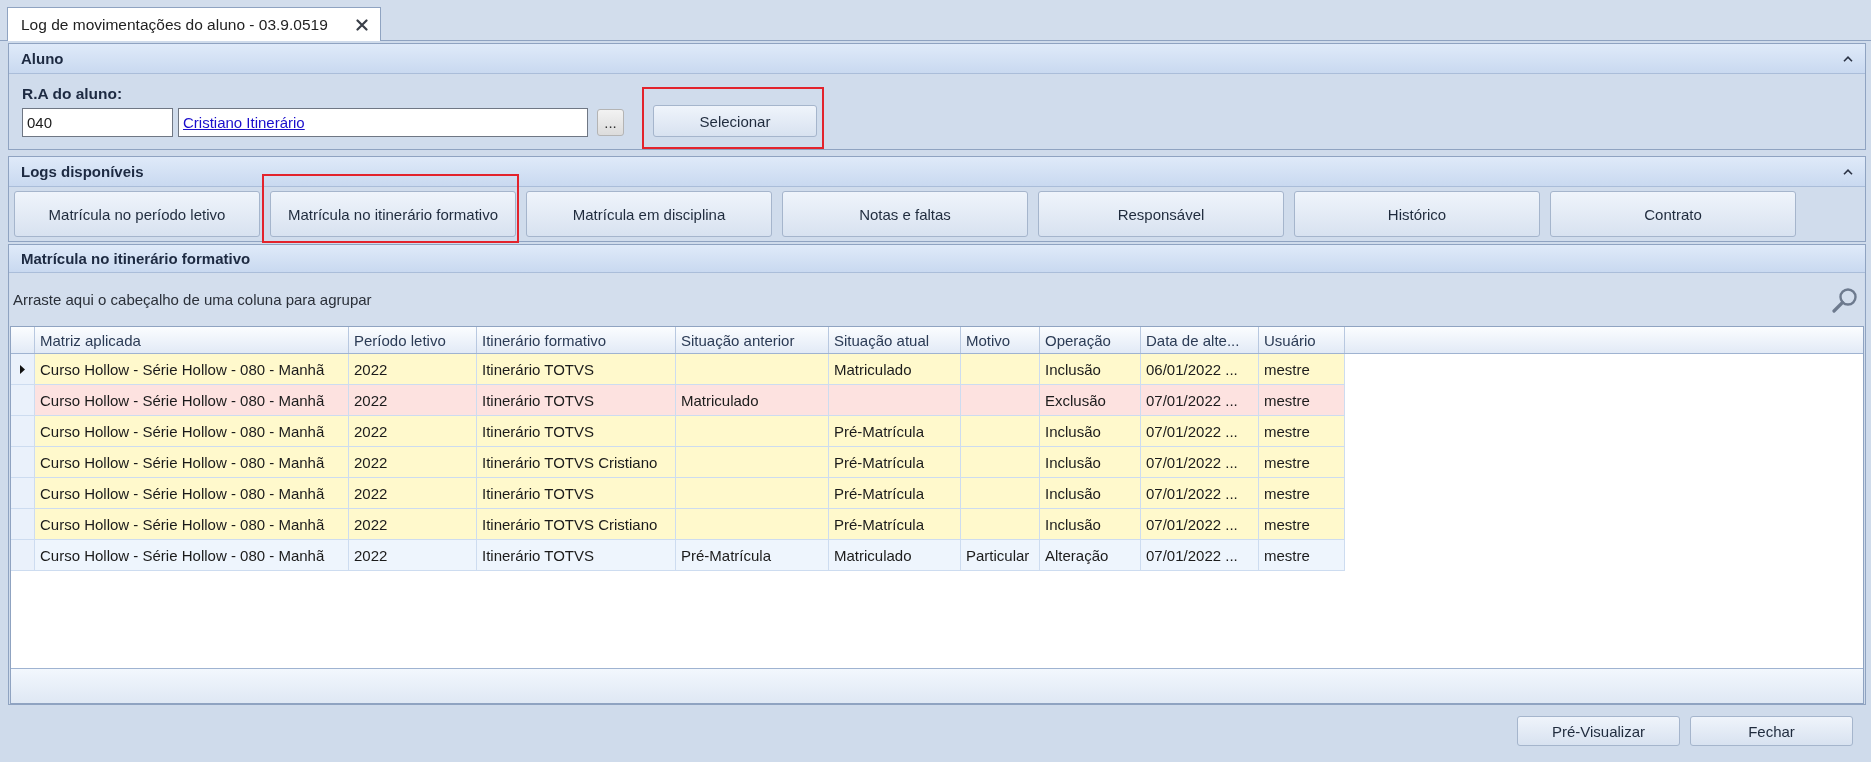  I want to click on panel-title: Logs disponíveis, so click(82, 171).